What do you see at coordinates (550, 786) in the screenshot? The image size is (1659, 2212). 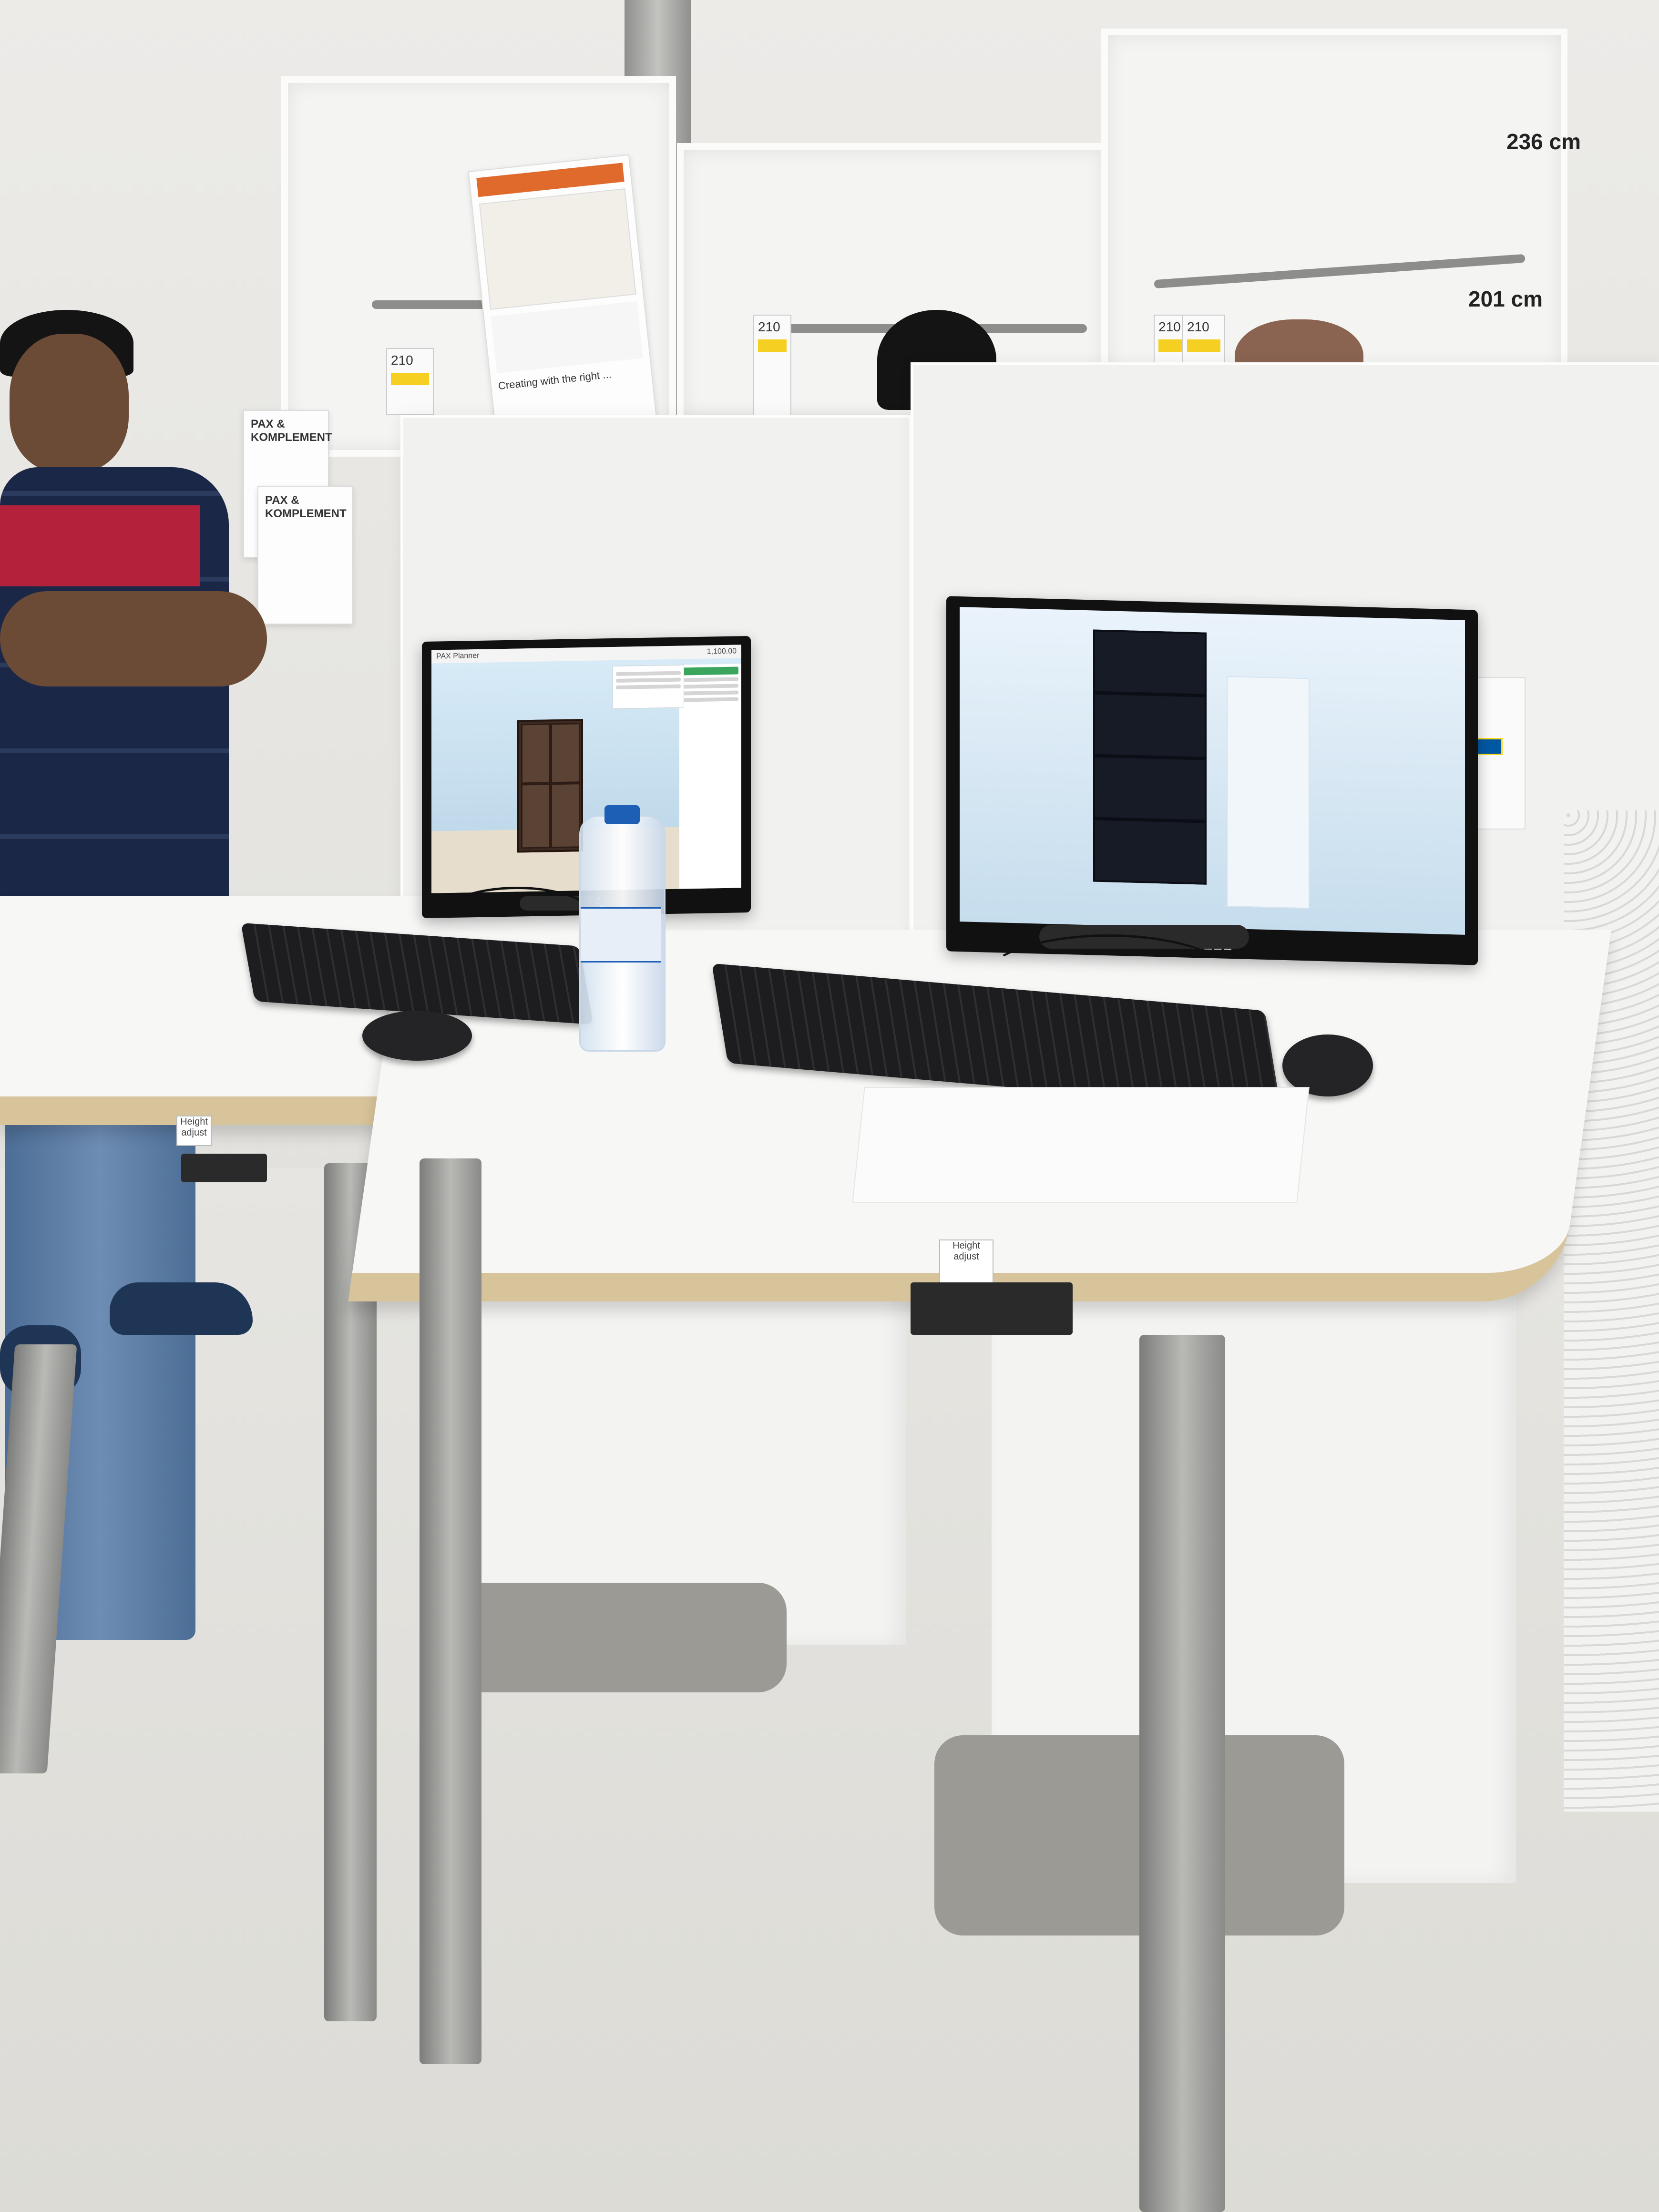 I see `virtual-wardrobe` at bounding box center [550, 786].